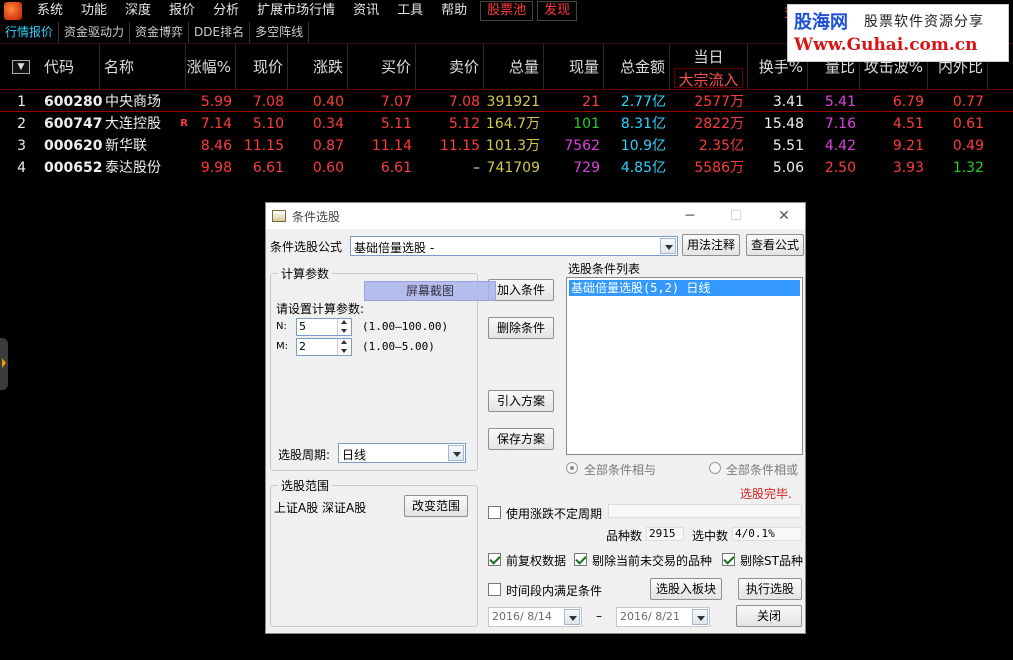 This screenshot has height=660, width=1013. What do you see at coordinates (320, 309) in the screenshot?
I see `params-prompt: 请设置计算参数:` at bounding box center [320, 309].